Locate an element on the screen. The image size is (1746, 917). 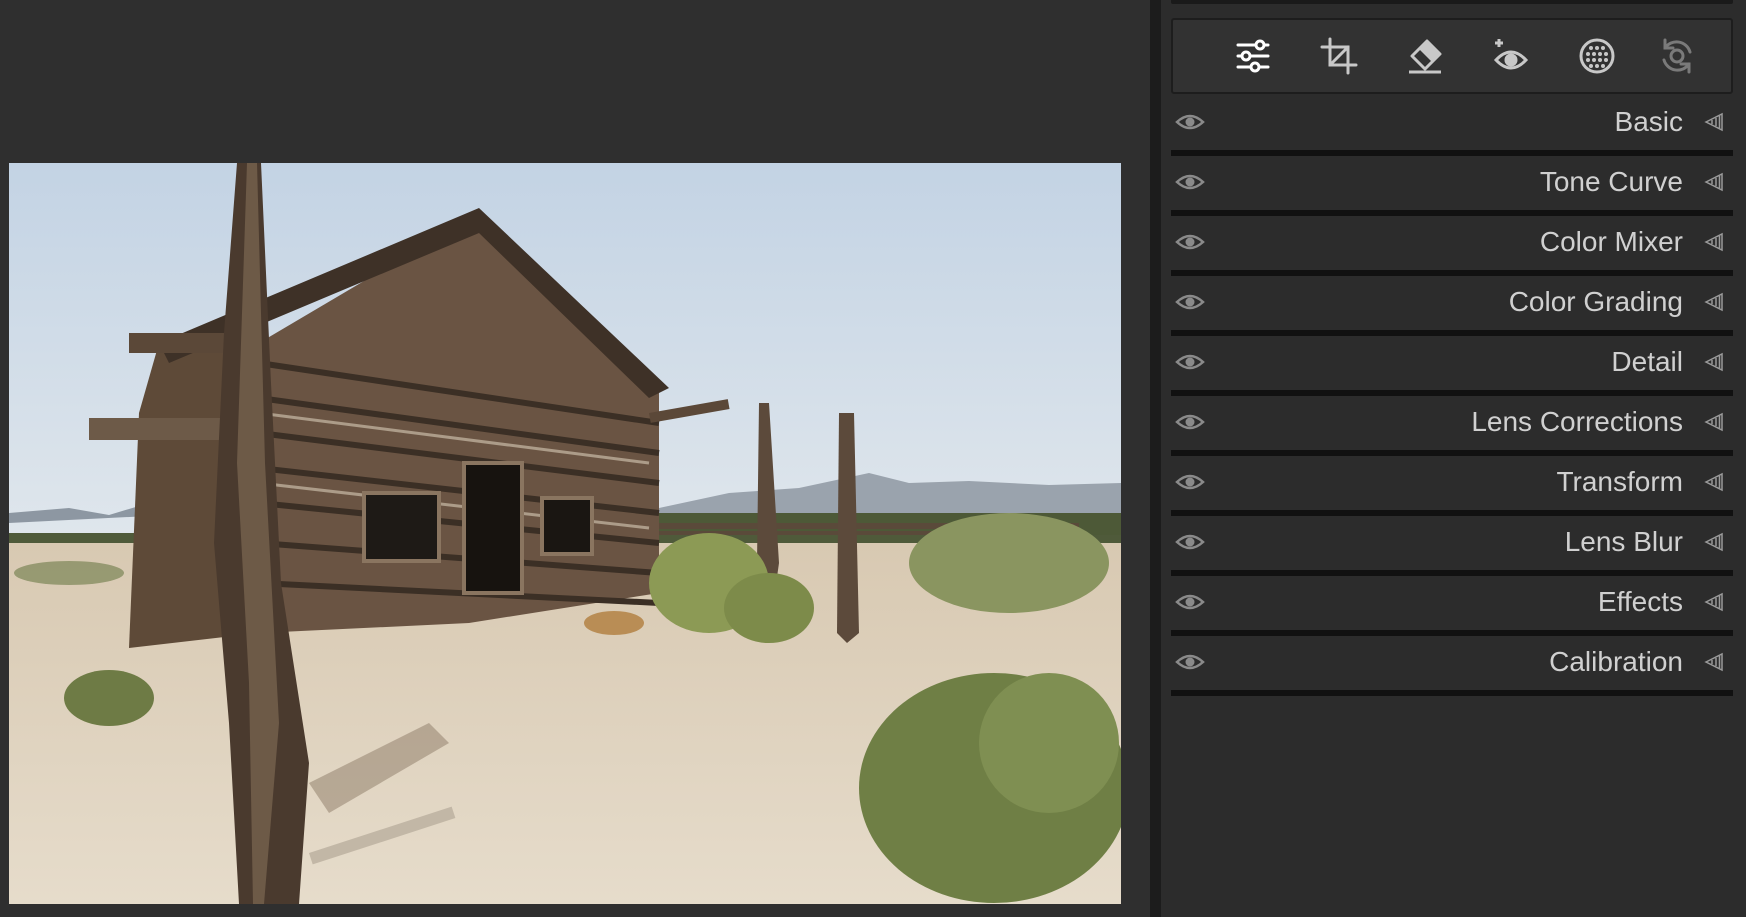
section-label: Transform is located at coordinates (1619, 481).